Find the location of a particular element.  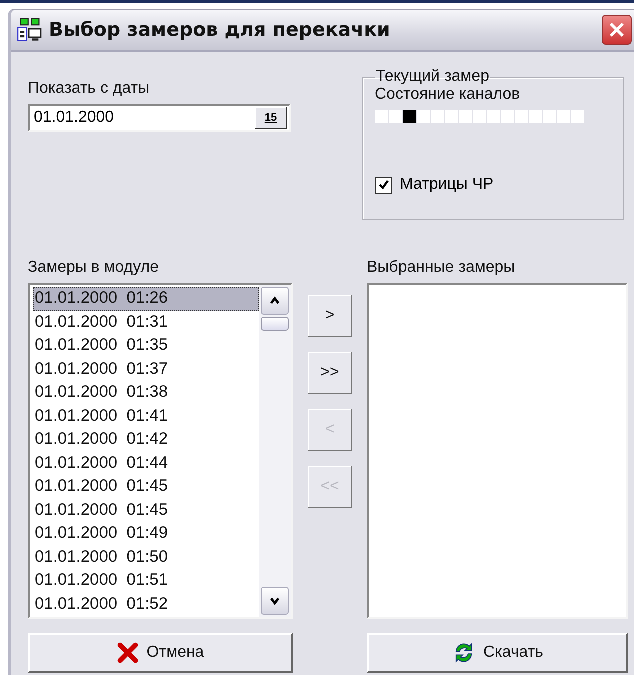

scroll-down-button is located at coordinates (275, 601).